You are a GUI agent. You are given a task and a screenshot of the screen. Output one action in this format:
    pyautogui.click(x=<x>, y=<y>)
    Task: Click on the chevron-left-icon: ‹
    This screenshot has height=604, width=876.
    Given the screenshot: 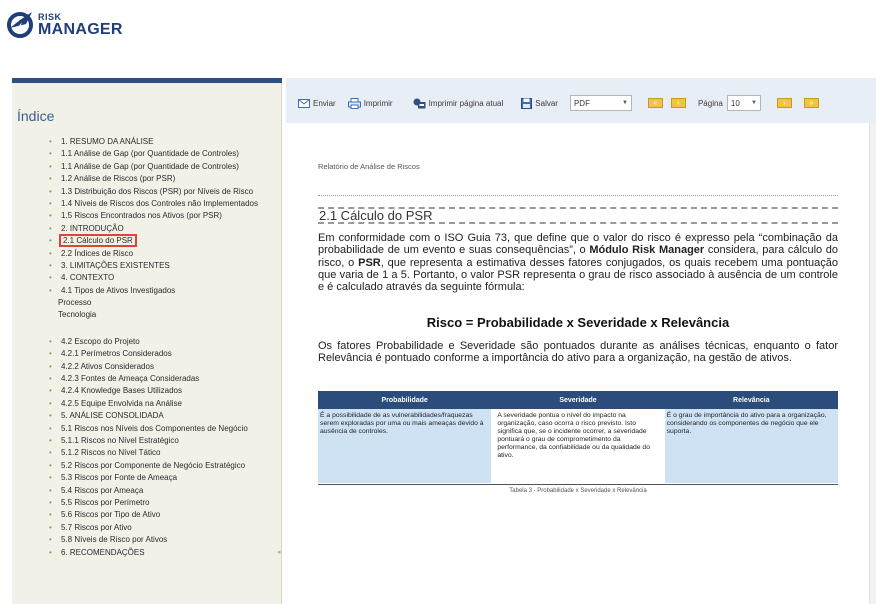 What is the action you would take?
    pyautogui.click(x=678, y=103)
    